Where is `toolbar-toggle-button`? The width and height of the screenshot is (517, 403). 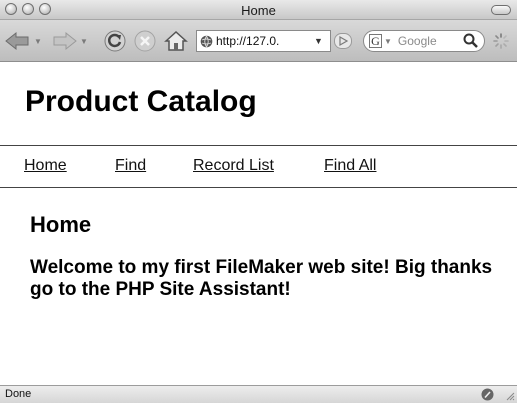
toolbar-toggle-button is located at coordinates (501, 10).